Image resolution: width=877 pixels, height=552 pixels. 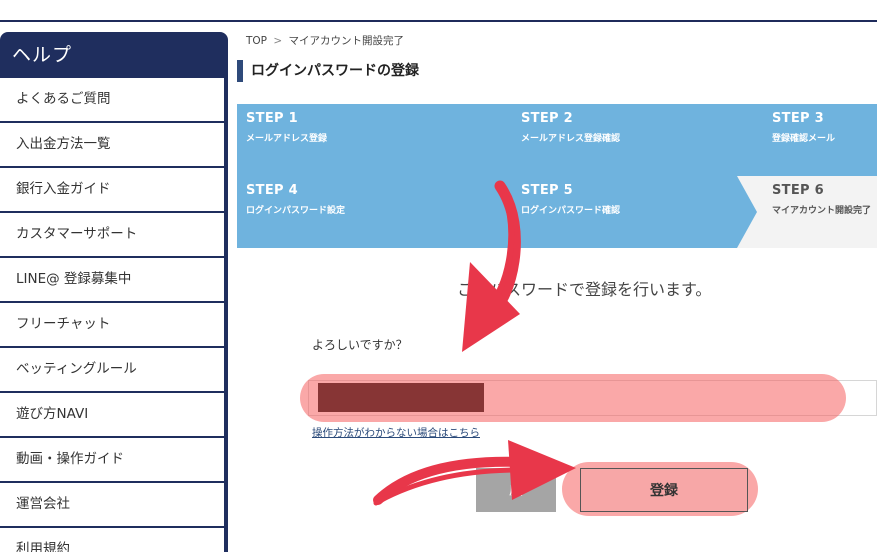 I want to click on sidebar-item-line-registration: LINE@ 登録募集中, so click(x=112, y=279).